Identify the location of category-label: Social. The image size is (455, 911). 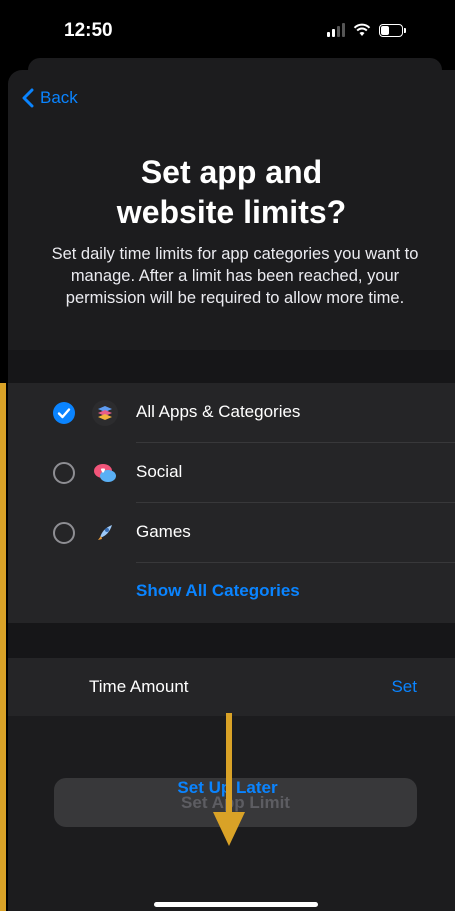
(159, 471).